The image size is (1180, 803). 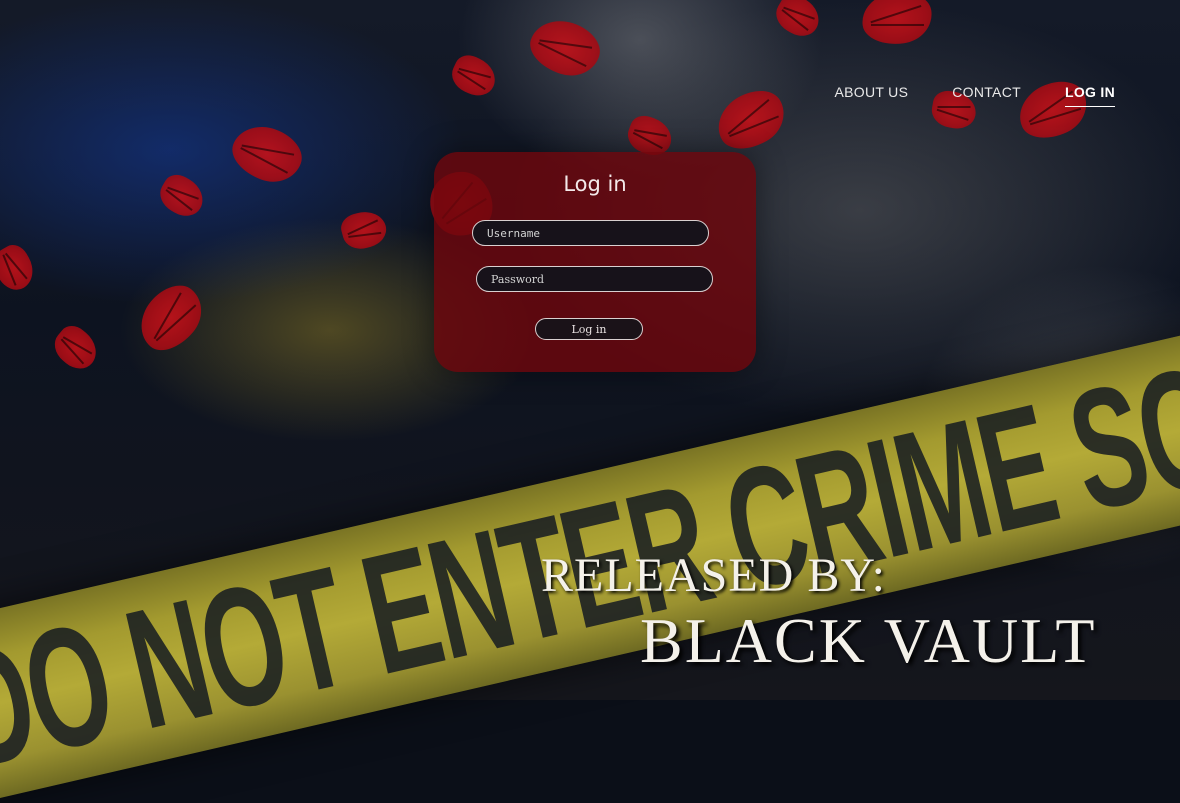 I want to click on login-title: Log in, so click(x=595, y=184).